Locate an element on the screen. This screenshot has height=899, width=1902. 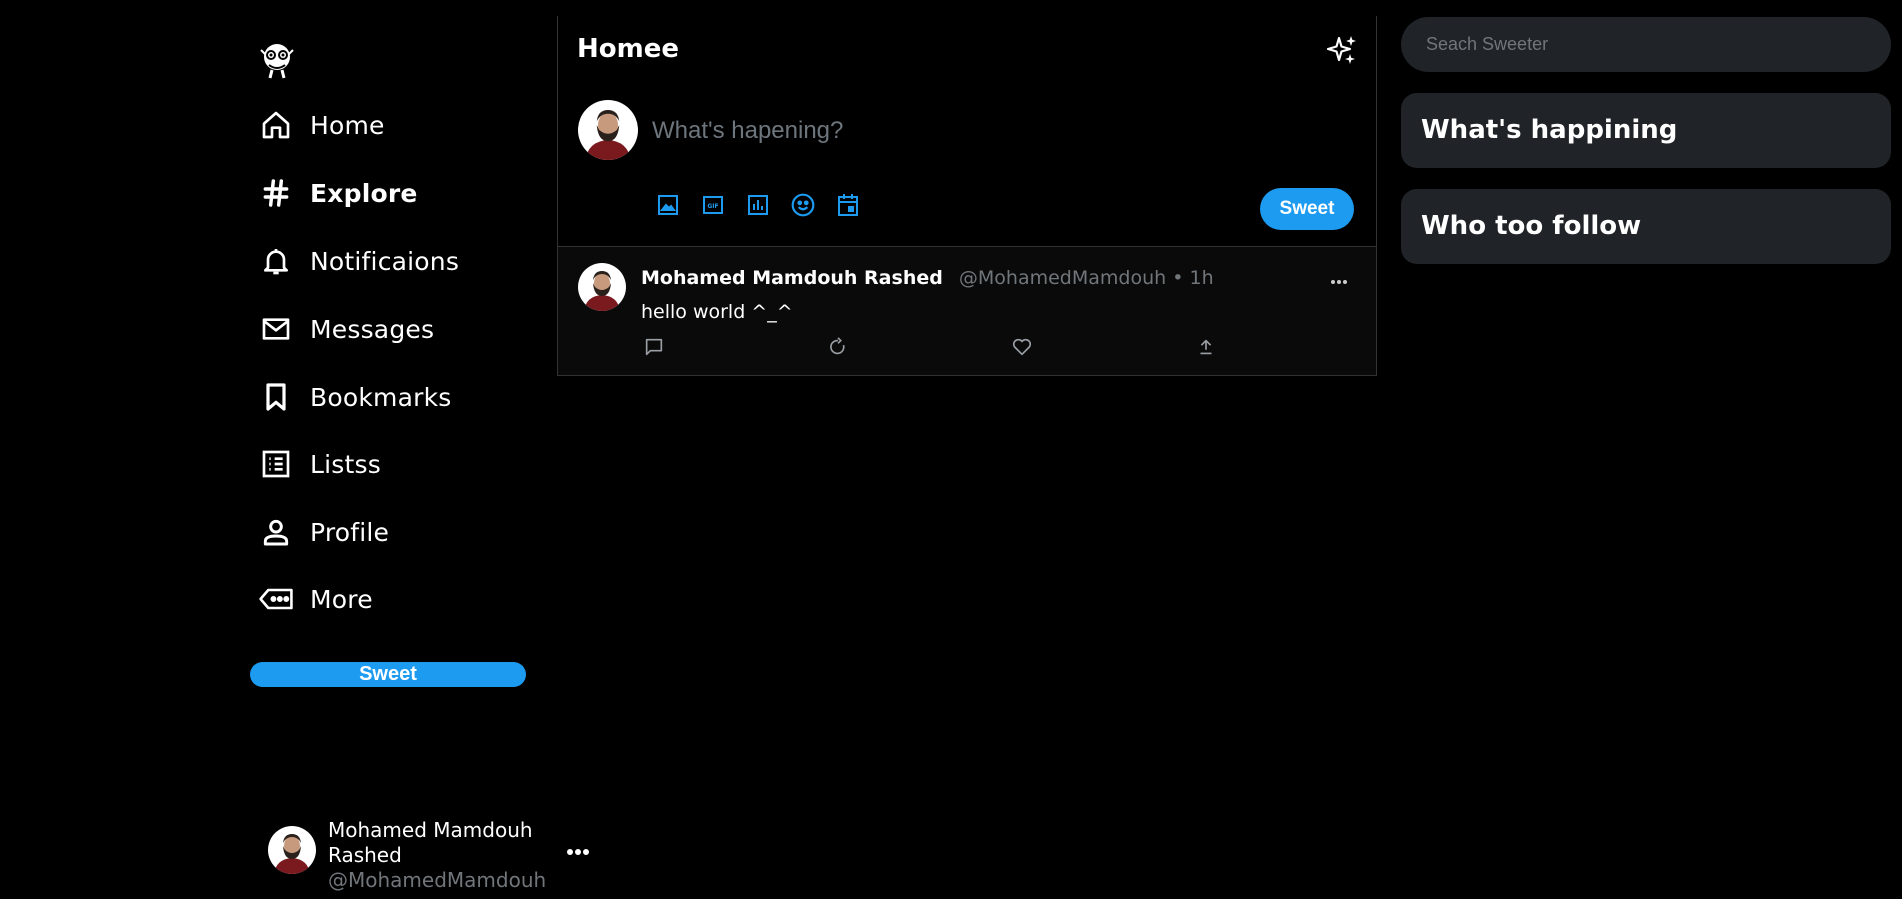
whats-happening-panel: What's happining is located at coordinates (1646, 130).